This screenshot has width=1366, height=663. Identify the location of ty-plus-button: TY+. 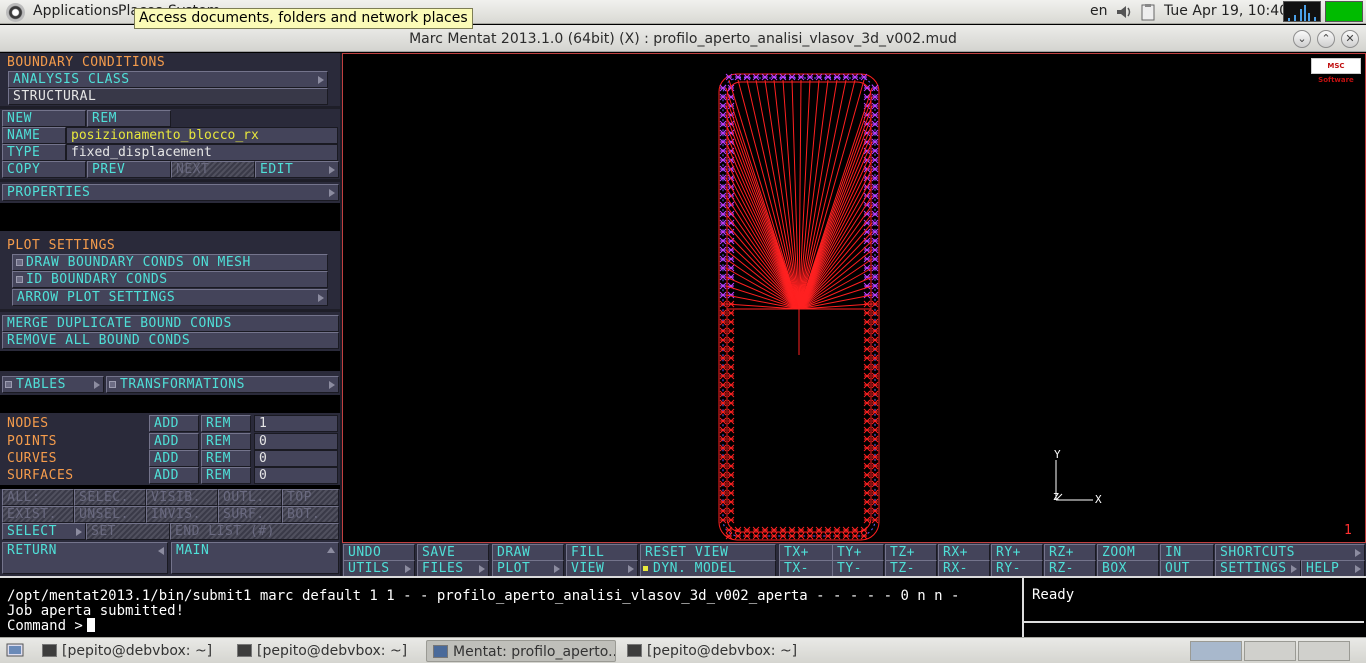
(858, 552).